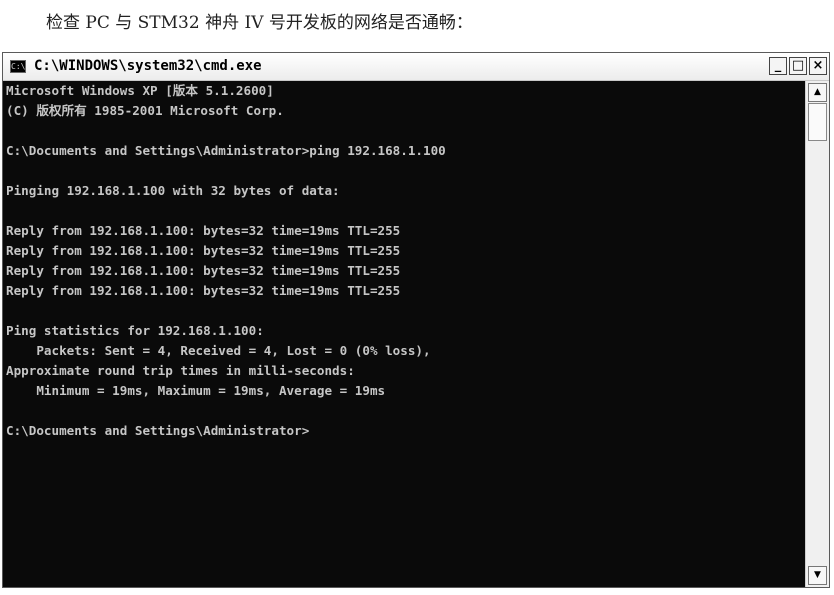  I want to click on scroll-down-arrow-icon: ▼, so click(817, 575).